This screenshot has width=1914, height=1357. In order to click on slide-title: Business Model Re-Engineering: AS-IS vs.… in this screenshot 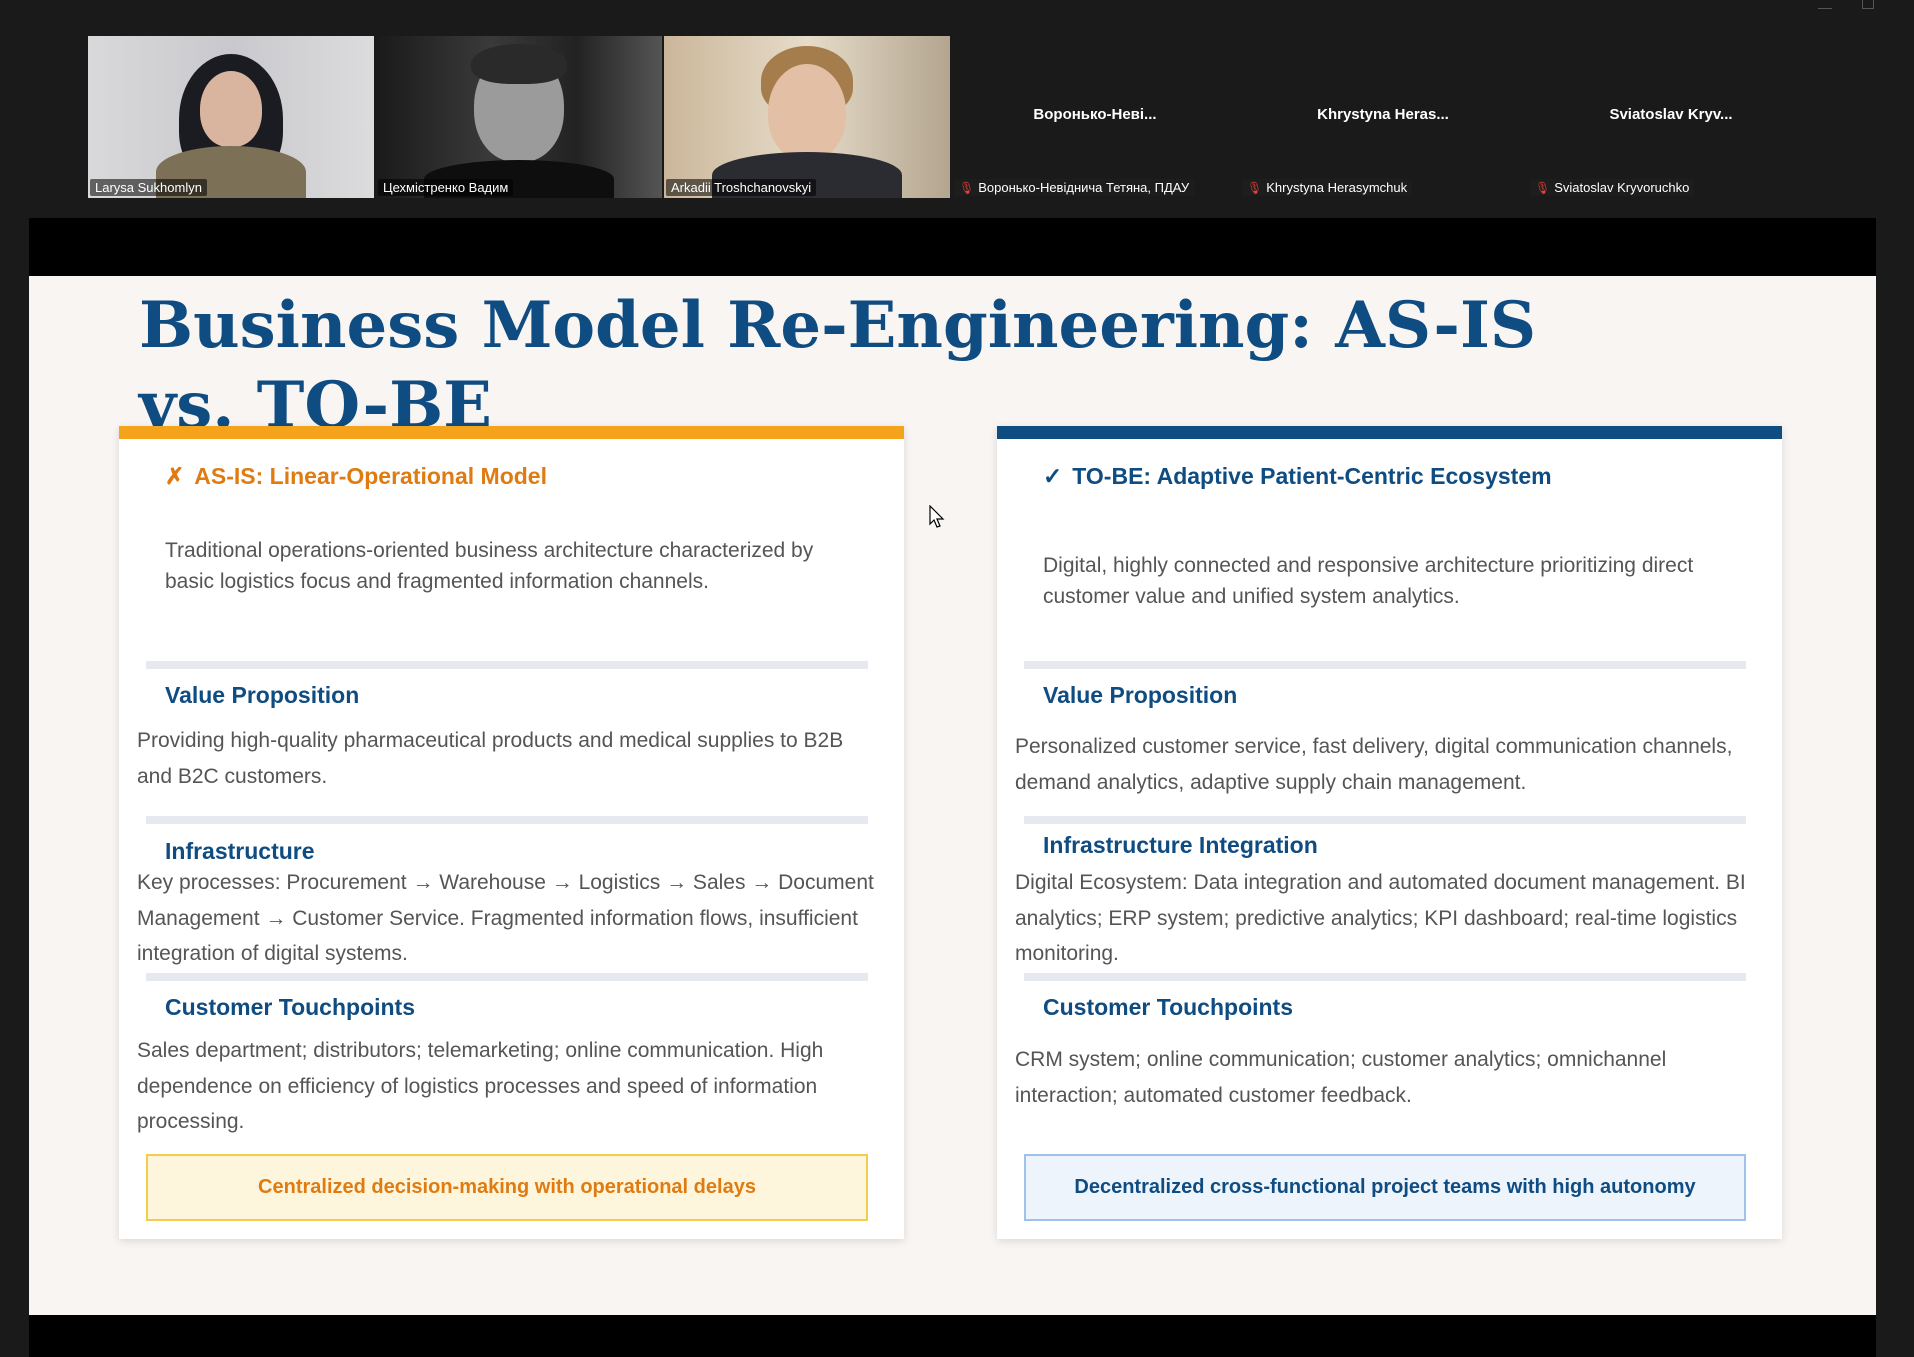, I will do `click(838, 365)`.